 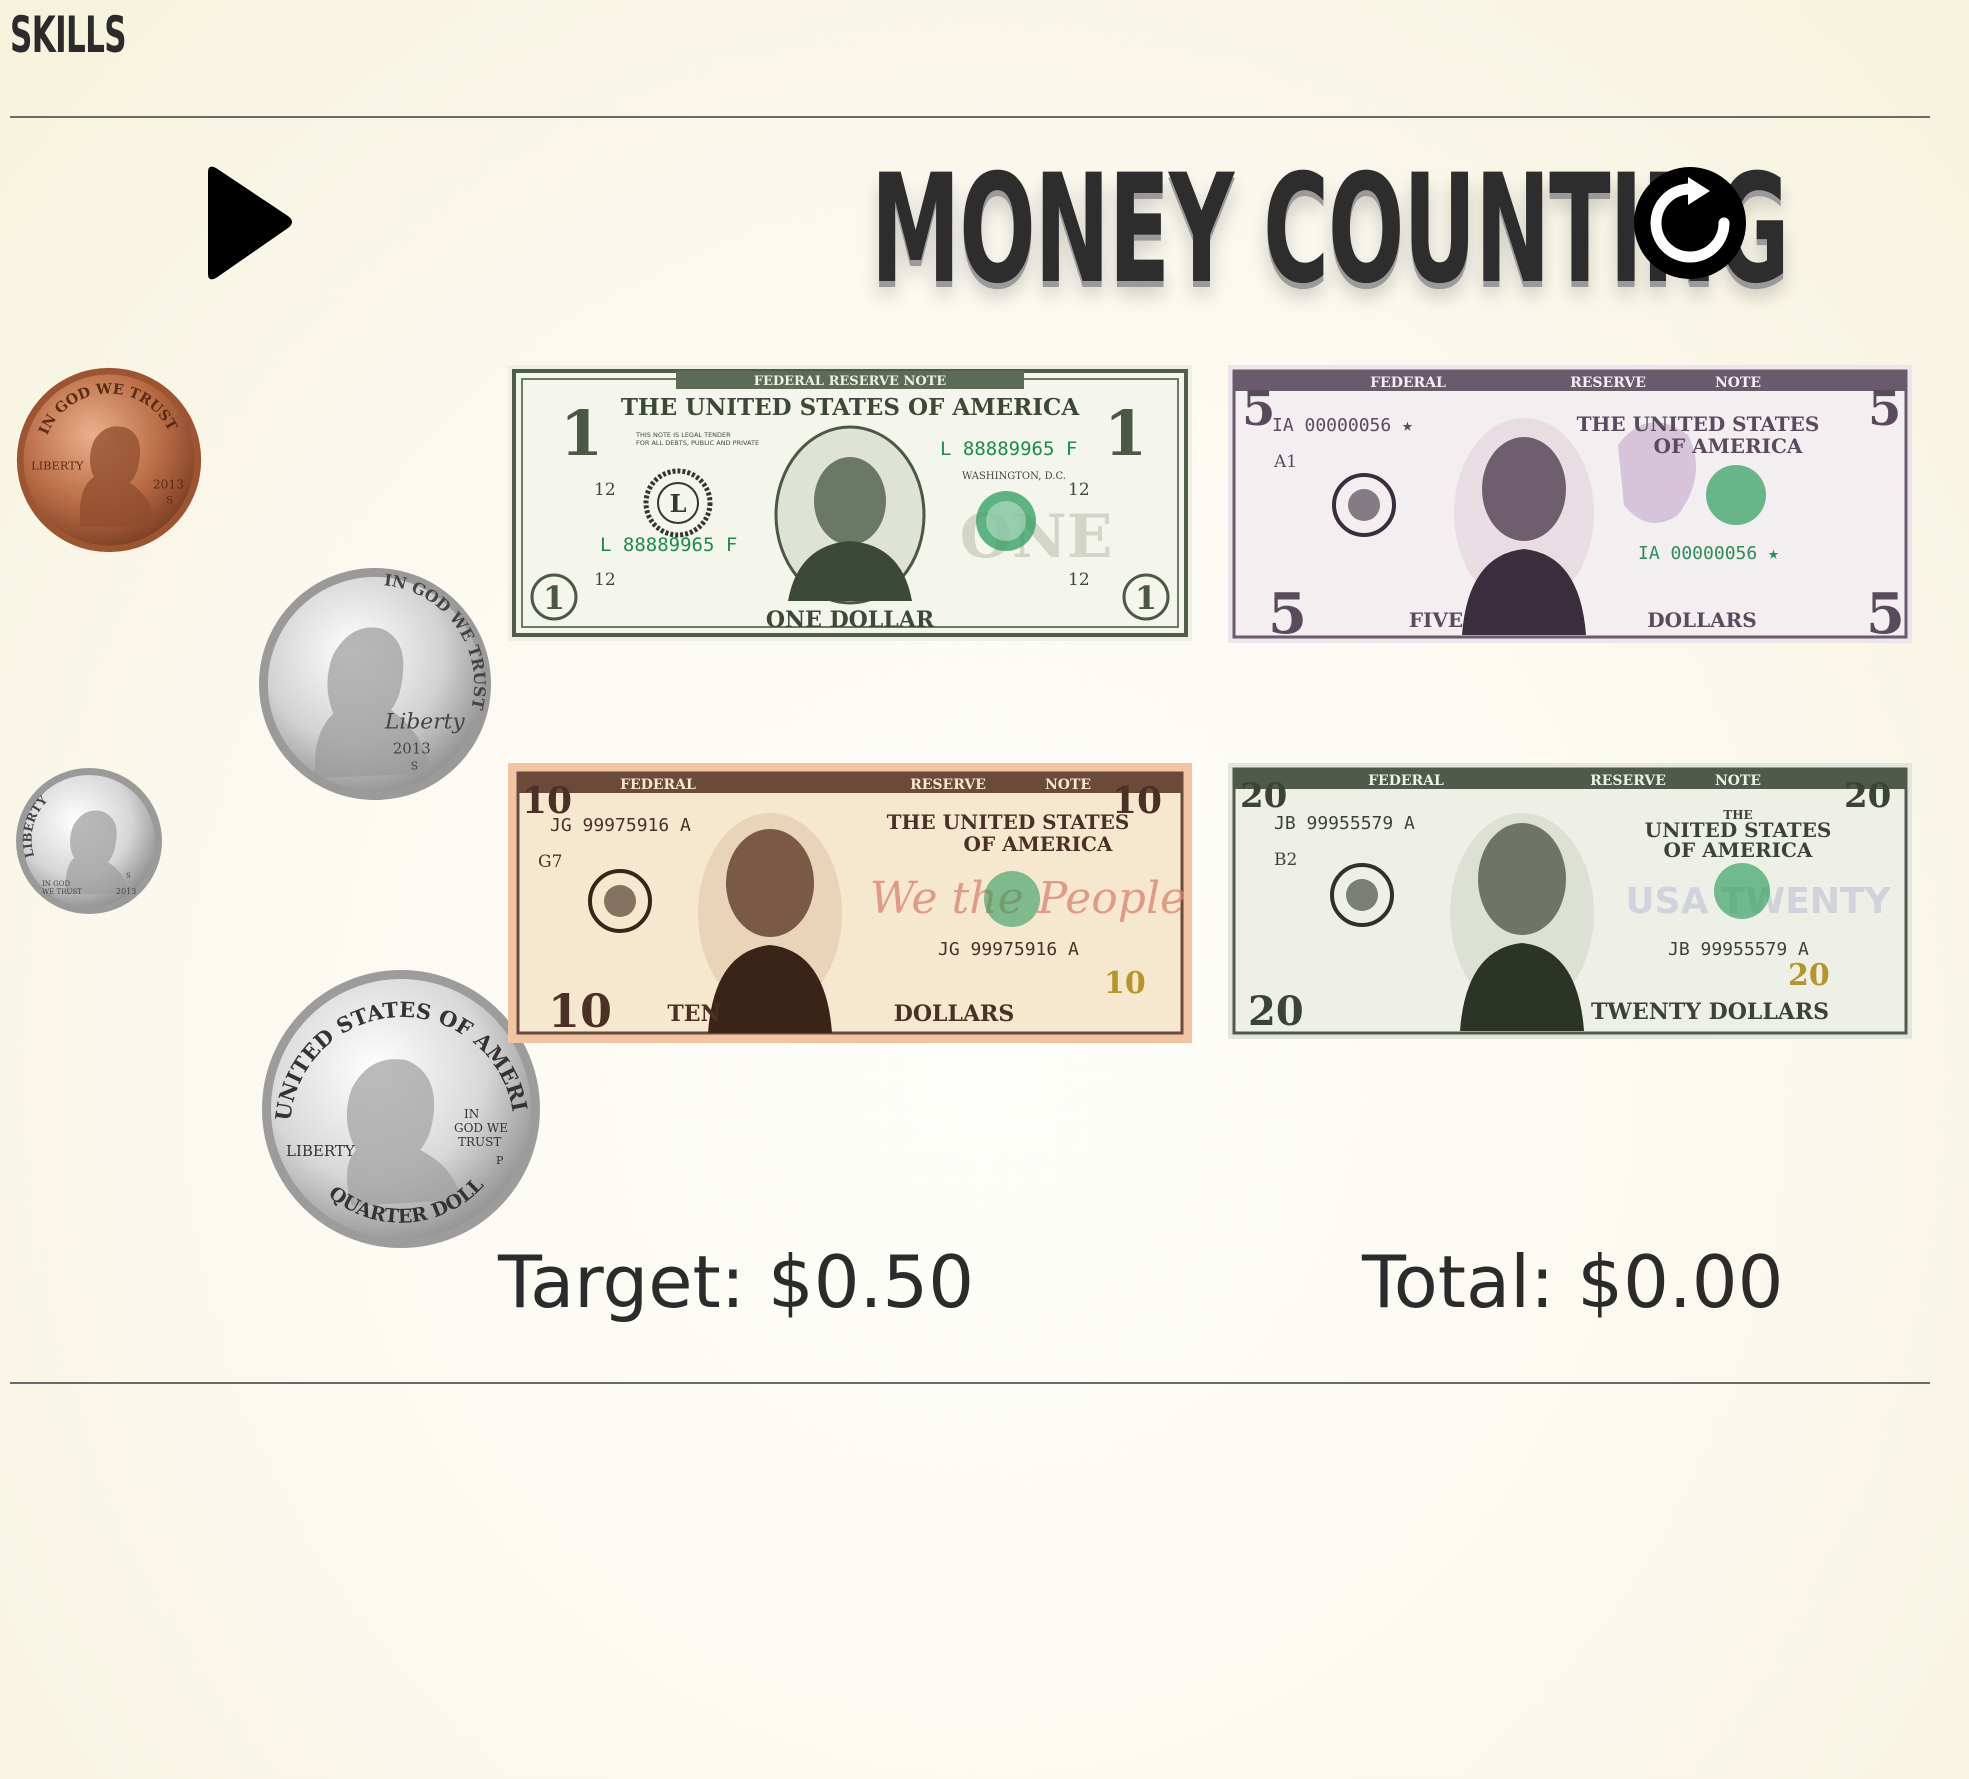 I want to click on twenty-banner-left: FEDERAL, so click(x=1406, y=781).